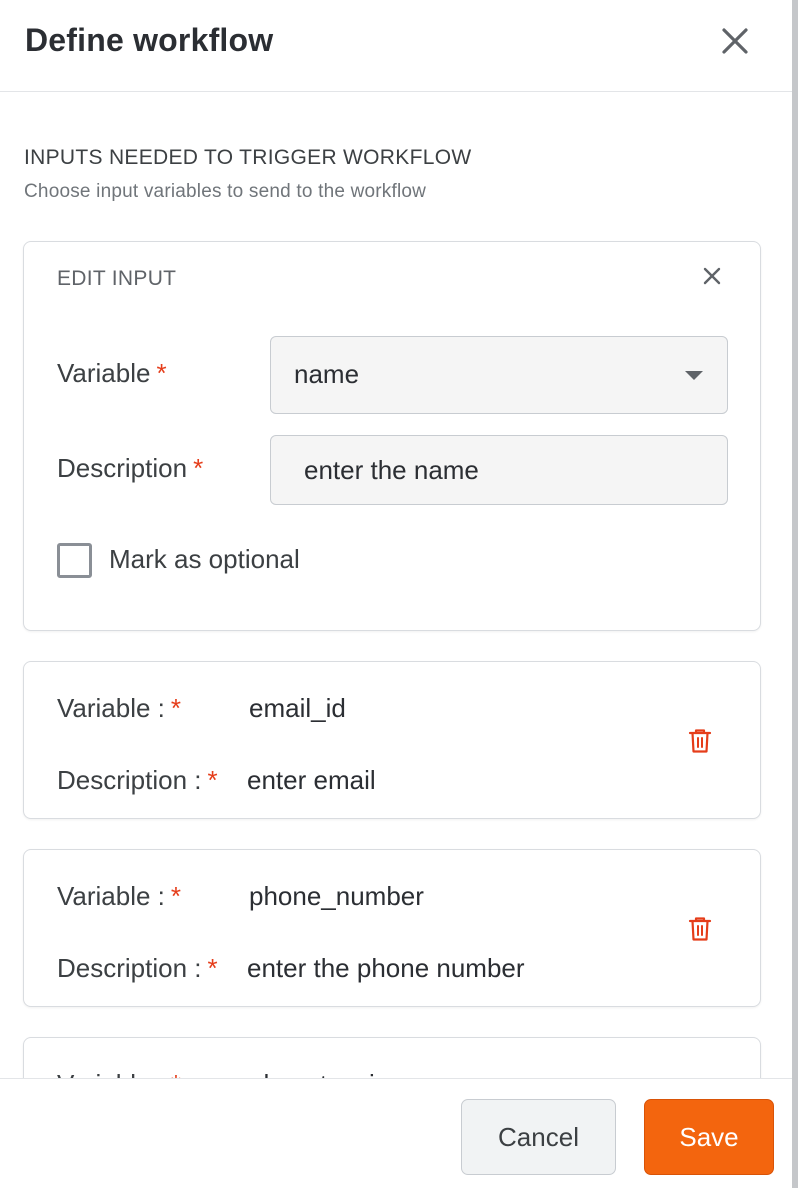  What do you see at coordinates (112, 373) in the screenshot?
I see `variable-label: Variable *` at bounding box center [112, 373].